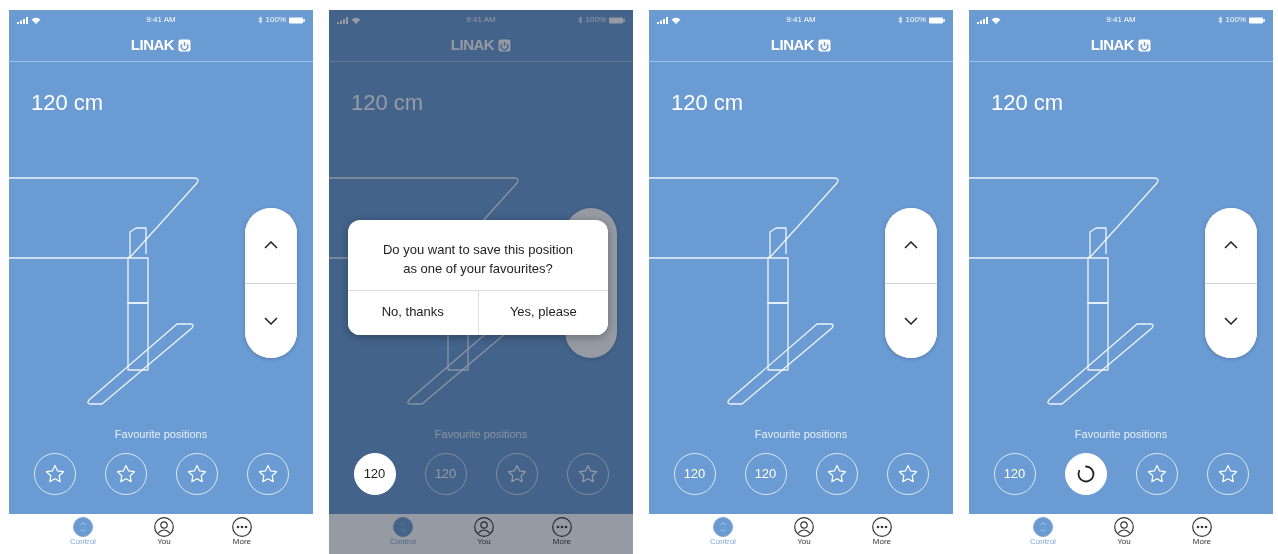 The height and width of the screenshot is (554, 1278). What do you see at coordinates (374, 473) in the screenshot?
I see `favourite-button: 120` at bounding box center [374, 473].